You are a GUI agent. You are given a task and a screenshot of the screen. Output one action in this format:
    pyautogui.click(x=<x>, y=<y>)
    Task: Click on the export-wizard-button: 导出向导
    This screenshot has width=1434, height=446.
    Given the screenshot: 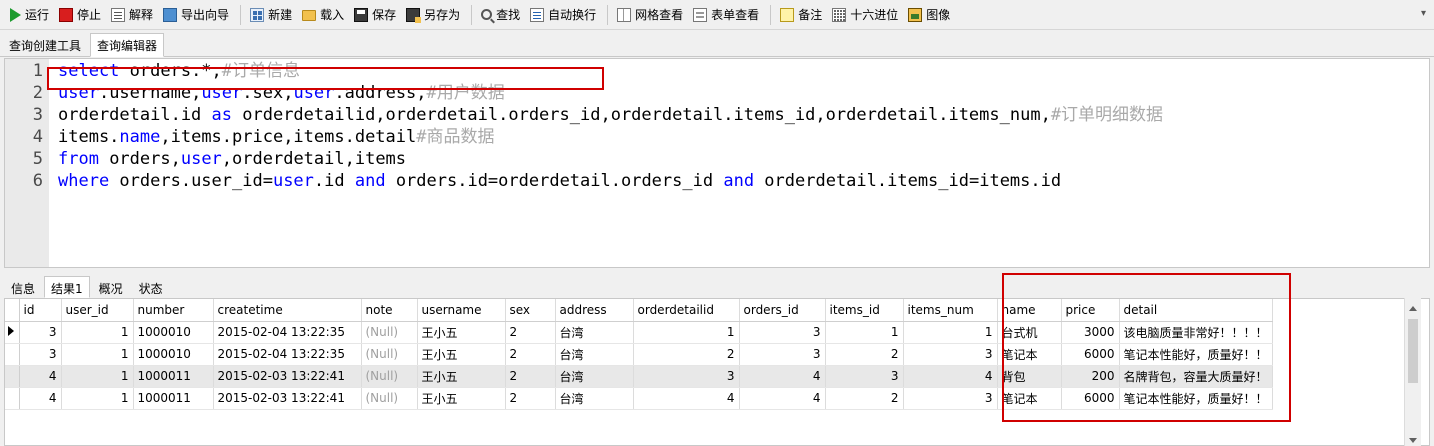 What is the action you would take?
    pyautogui.click(x=196, y=15)
    